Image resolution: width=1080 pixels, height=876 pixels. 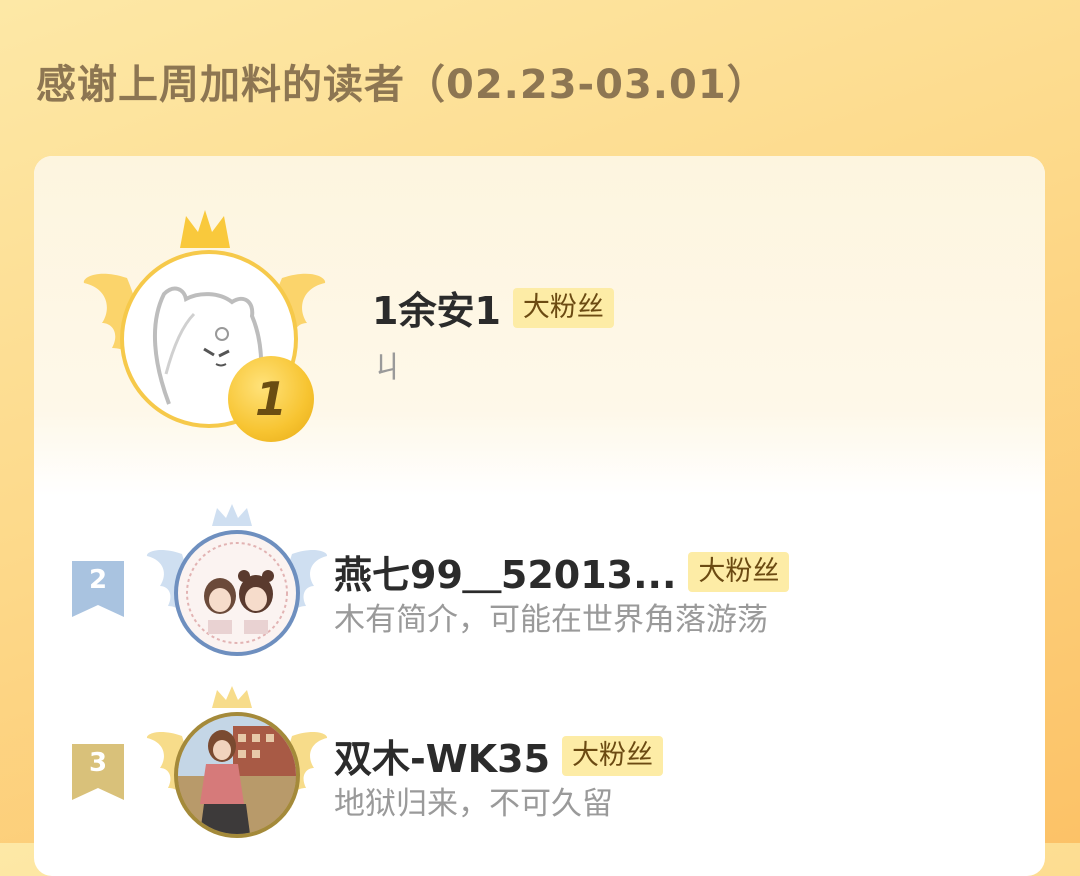 I want to click on reader-3-fan-badge: 大粉丝, so click(x=613, y=755).